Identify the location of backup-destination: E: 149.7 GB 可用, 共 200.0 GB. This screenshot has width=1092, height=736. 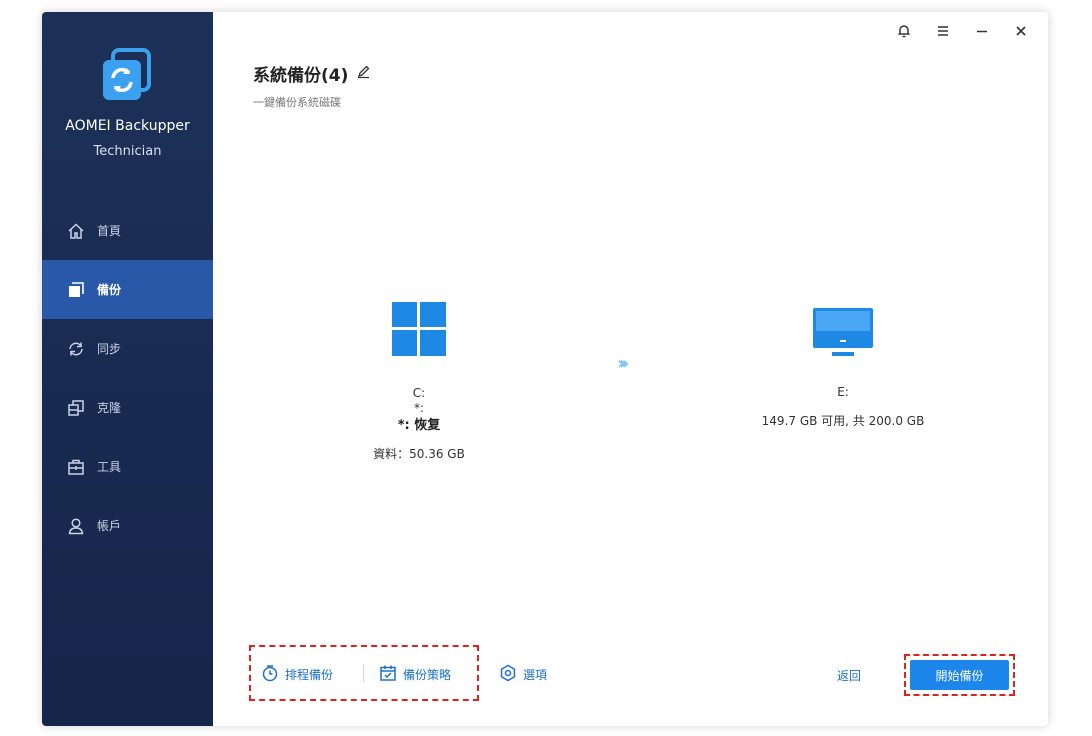
(843, 368).